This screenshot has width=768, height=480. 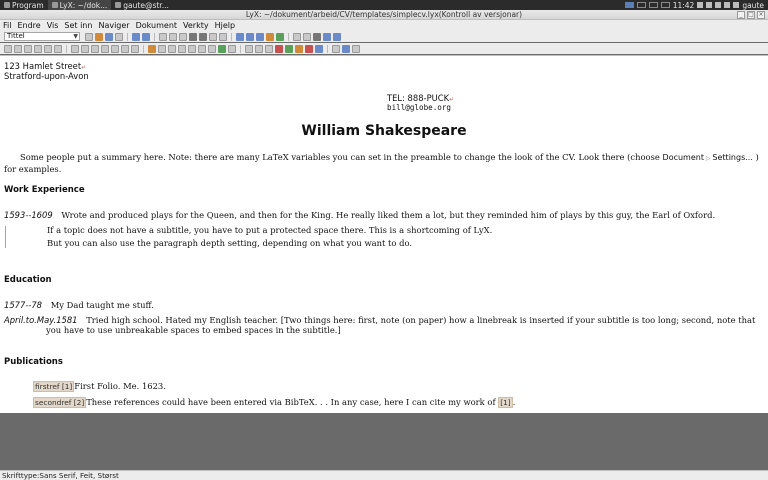 What do you see at coordinates (8, 48) in the screenshot?
I see `list-bullet-icon` at bounding box center [8, 48].